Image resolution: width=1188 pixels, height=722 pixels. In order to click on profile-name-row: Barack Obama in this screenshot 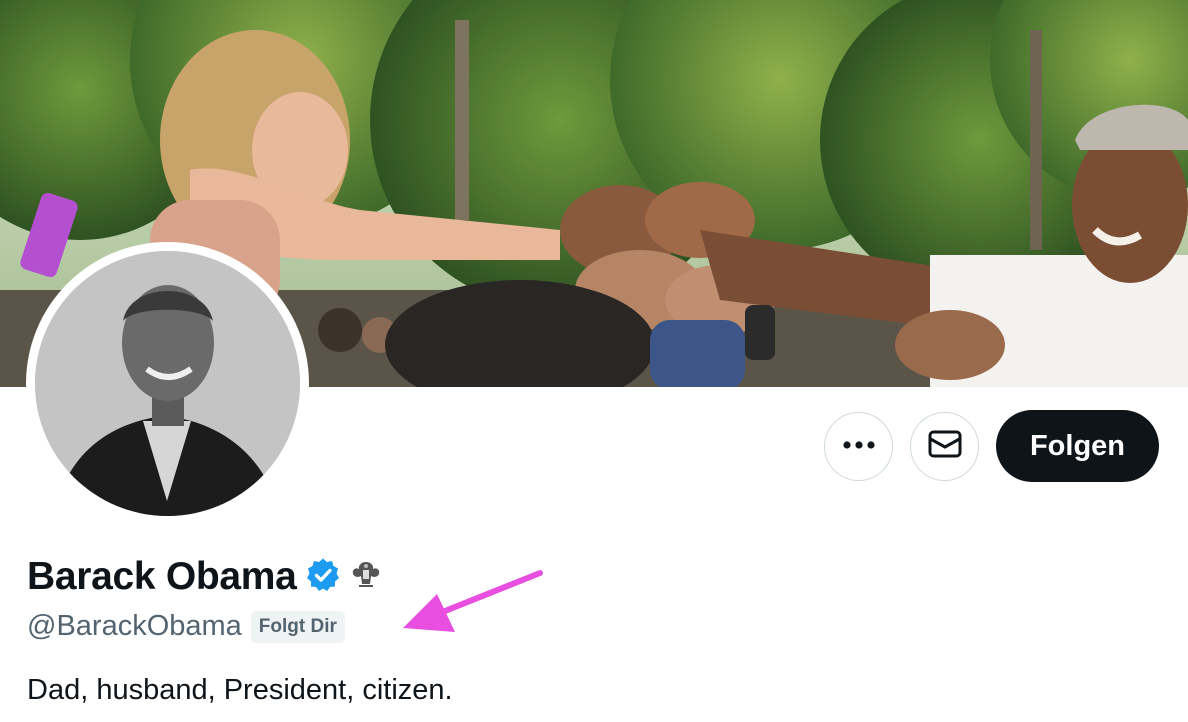, I will do `click(205, 577)`.